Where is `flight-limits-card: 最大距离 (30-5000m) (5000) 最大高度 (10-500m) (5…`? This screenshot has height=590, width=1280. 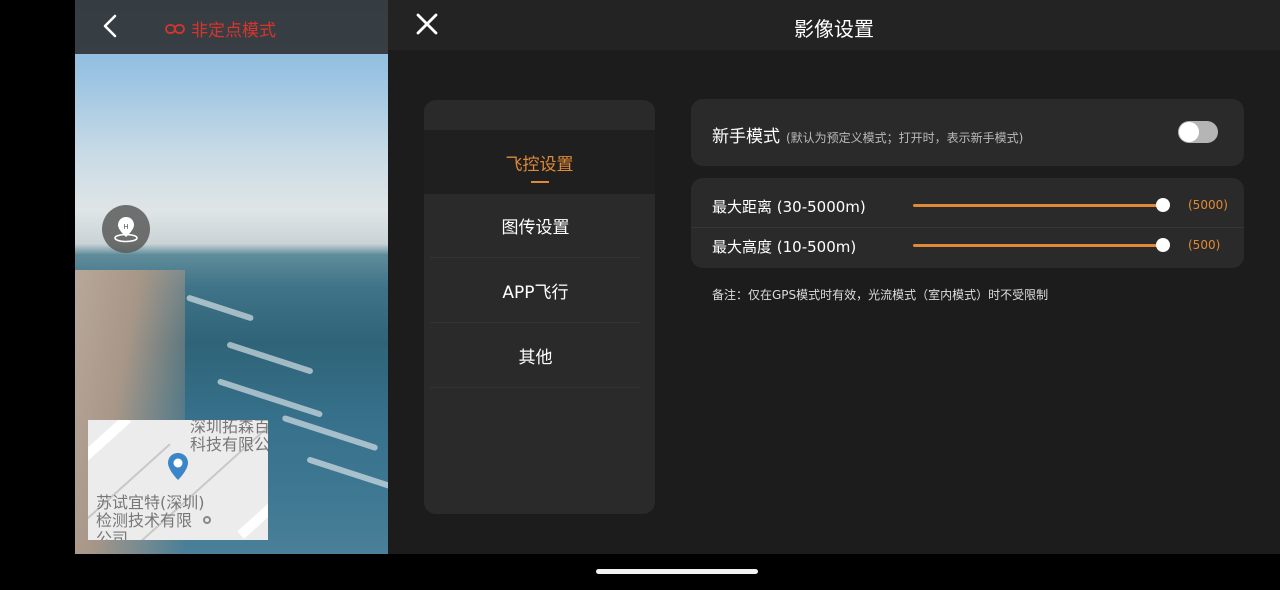 flight-limits-card: 最大距离 (30-5000m) (5000) 最大高度 (10-500m) (5… is located at coordinates (967, 223).